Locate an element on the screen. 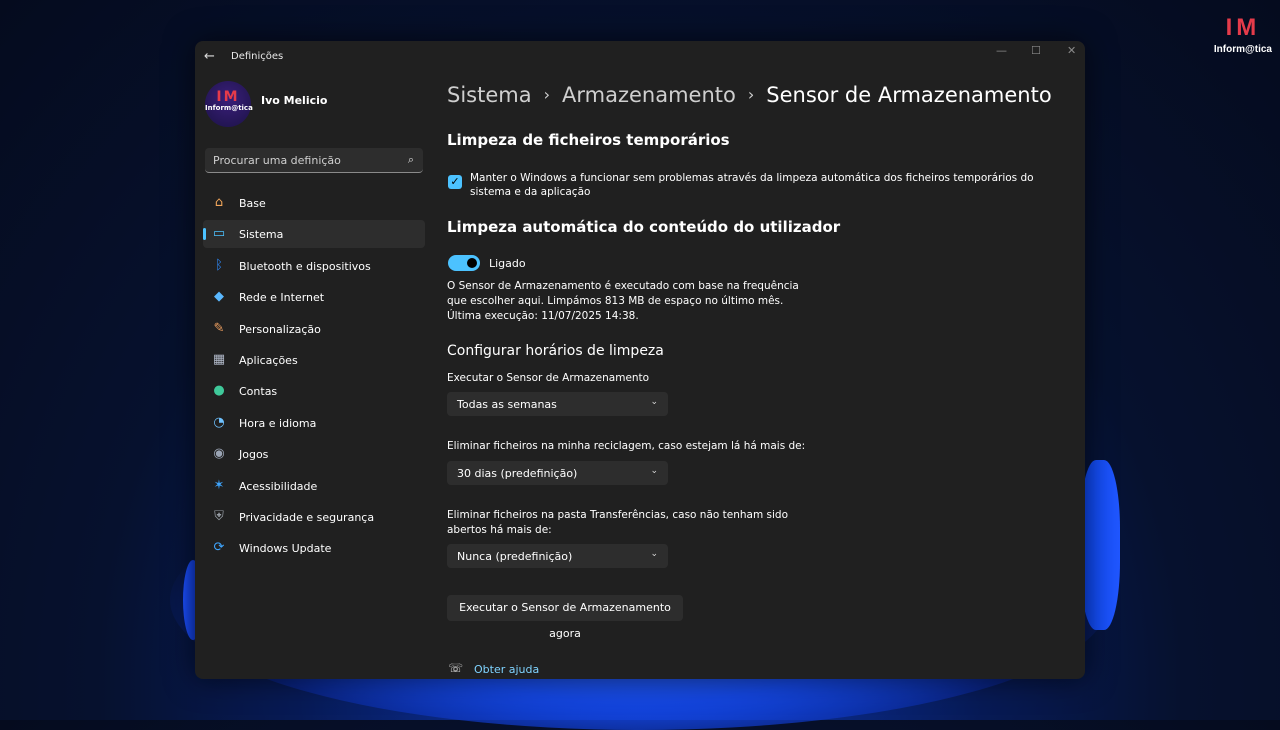 The image size is (1280, 730). apps-icon: ▦ is located at coordinates (219, 359).